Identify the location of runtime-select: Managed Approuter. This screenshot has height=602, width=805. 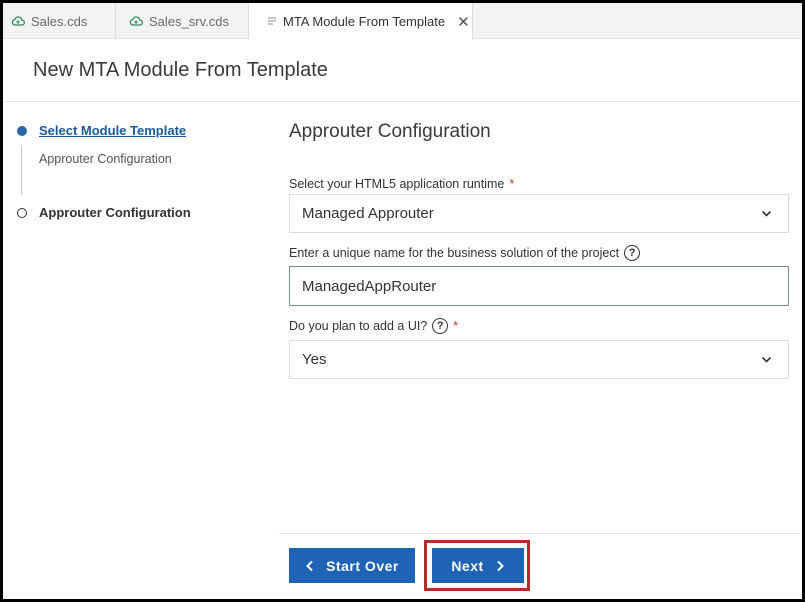
(539, 213).